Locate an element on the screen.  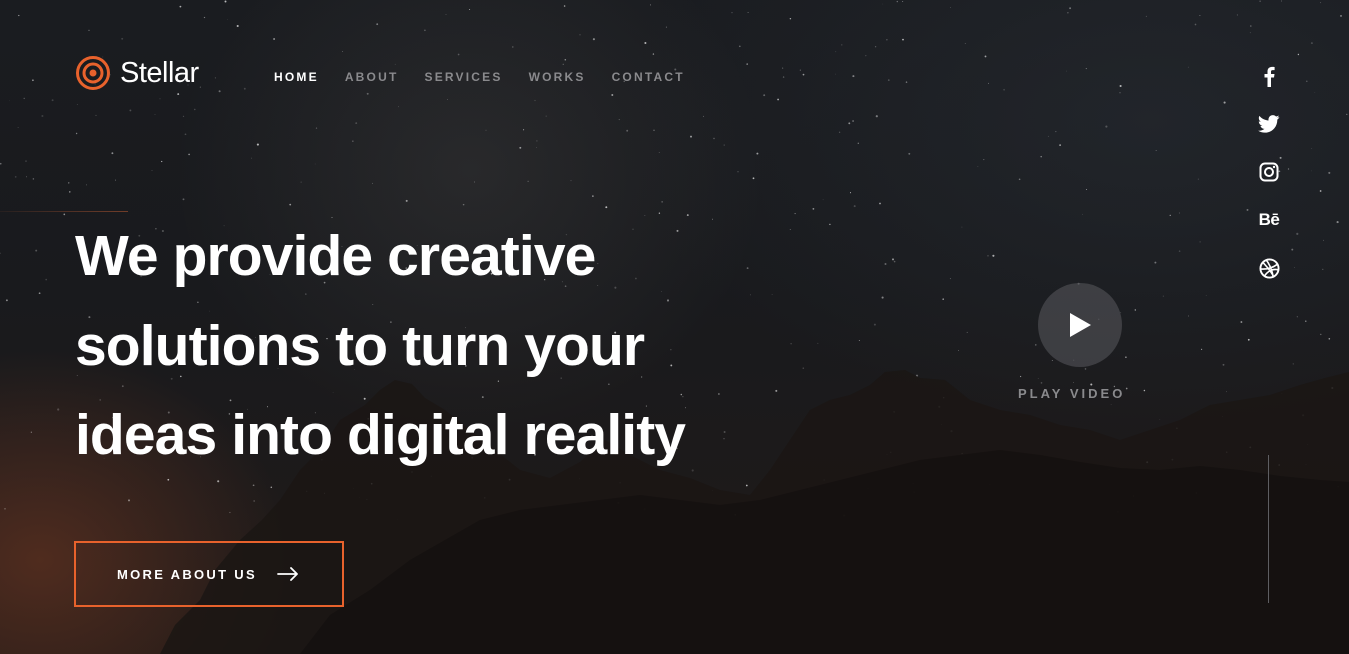
instagram-icon is located at coordinates (1269, 172).